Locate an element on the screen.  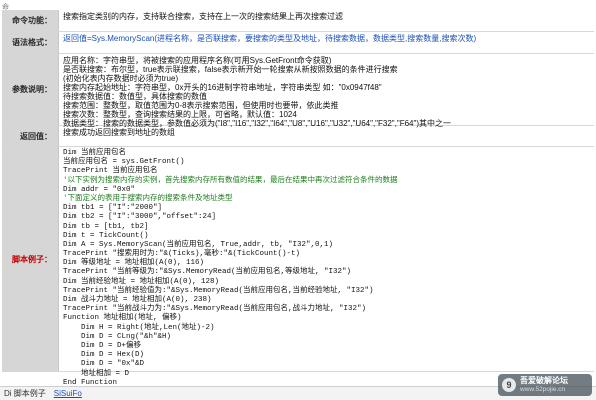
code-line: Dim D = Hex(D) is located at coordinates (104, 355).